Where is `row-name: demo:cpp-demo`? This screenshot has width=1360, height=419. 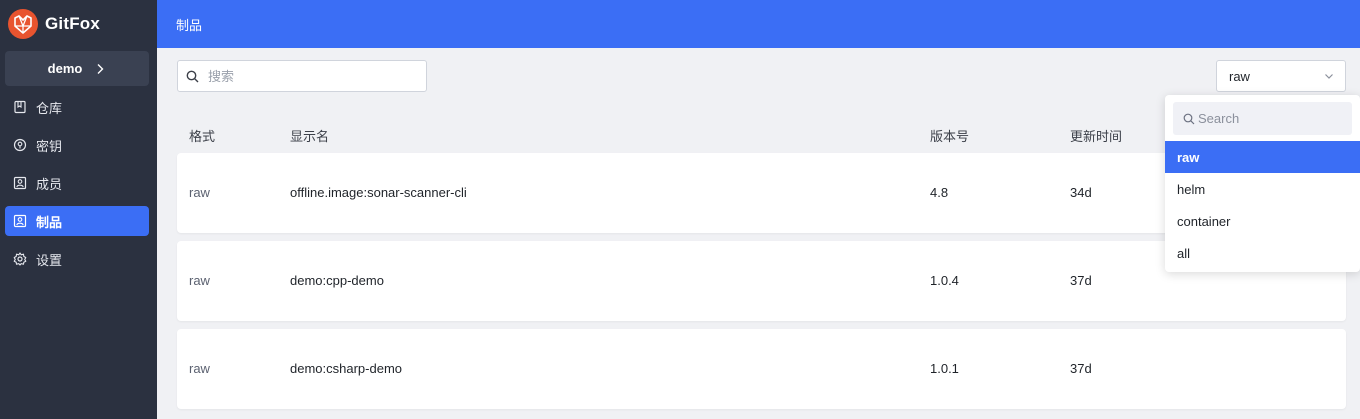
row-name: demo:cpp-demo is located at coordinates (337, 280).